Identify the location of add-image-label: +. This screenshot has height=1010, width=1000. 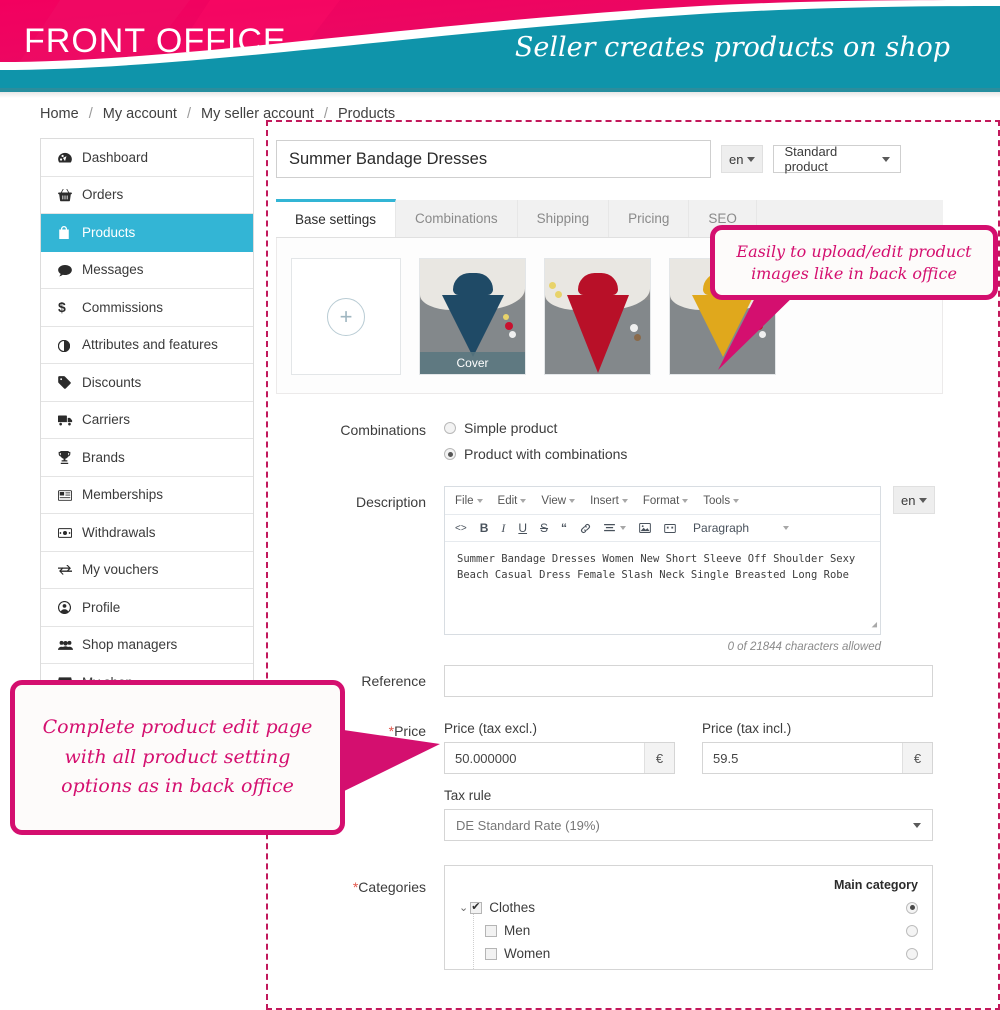
(346, 316).